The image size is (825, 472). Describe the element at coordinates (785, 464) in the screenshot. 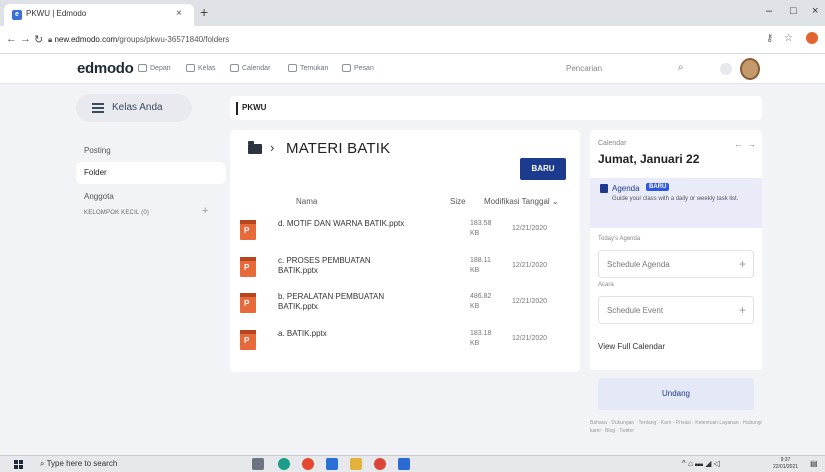

I see `taskbar-clock: 9:37 22/01/2021` at that location.